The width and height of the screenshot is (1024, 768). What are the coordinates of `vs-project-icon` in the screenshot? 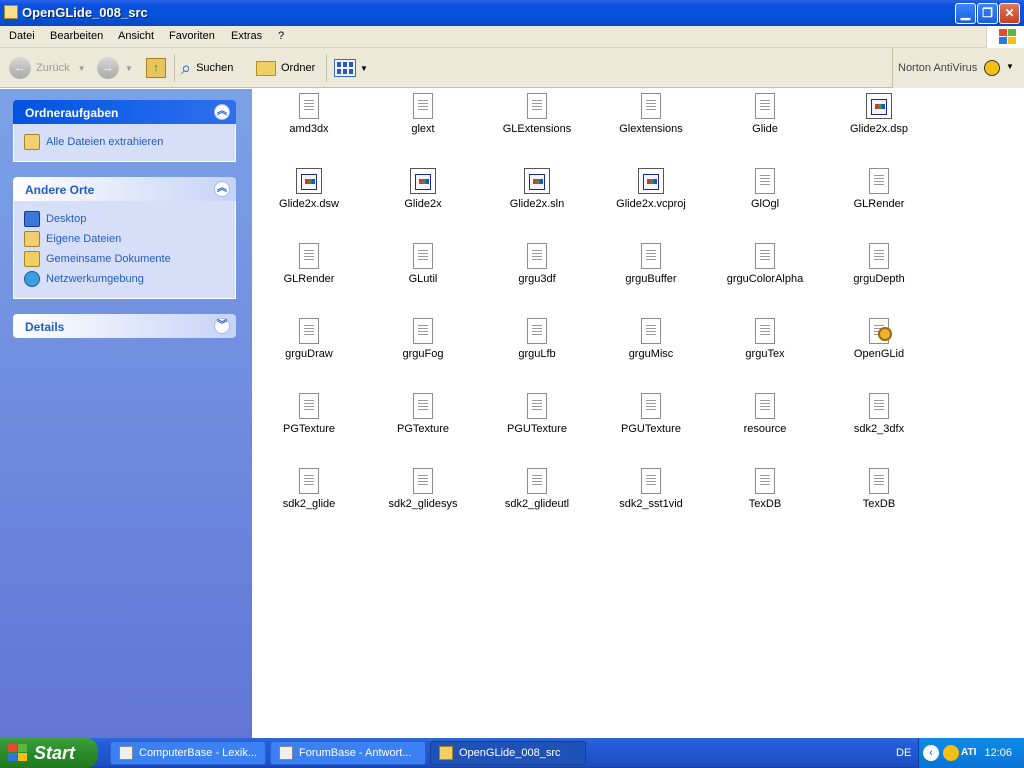 It's located at (423, 181).